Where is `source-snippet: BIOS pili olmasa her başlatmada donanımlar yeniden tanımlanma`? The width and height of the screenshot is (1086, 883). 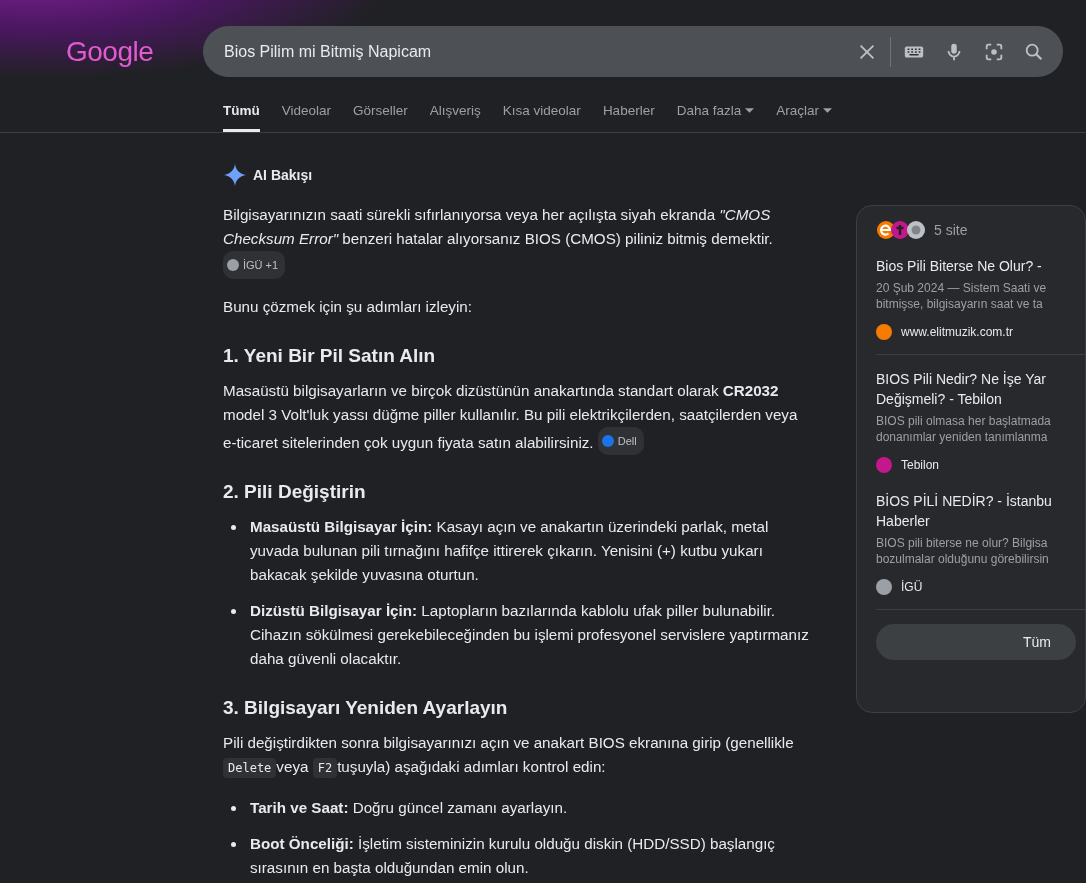
source-snippet: BIOS pili olmasa her başlatmada donanımlar yeniden tanımlanma is located at coordinates (964, 429).